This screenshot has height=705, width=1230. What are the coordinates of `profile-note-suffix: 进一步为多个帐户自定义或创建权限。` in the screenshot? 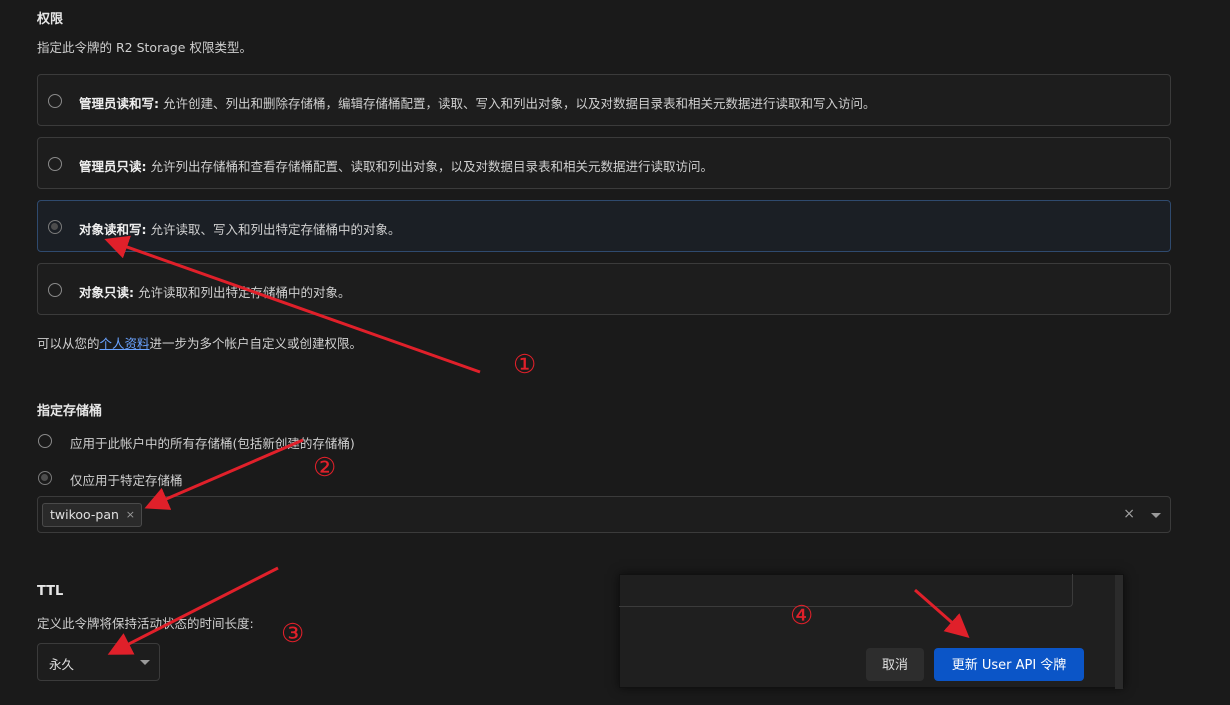 It's located at (256, 343).